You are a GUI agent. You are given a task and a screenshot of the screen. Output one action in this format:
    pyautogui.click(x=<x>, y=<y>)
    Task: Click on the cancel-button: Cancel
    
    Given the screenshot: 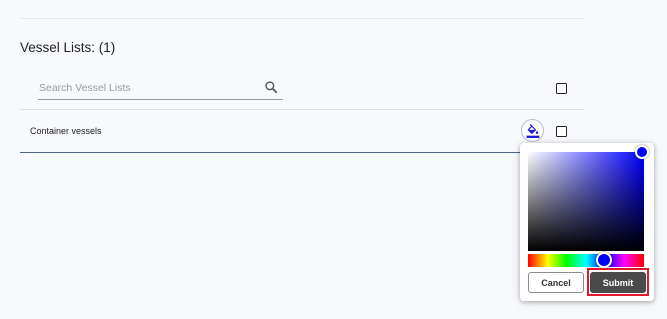 What is the action you would take?
    pyautogui.click(x=556, y=282)
    